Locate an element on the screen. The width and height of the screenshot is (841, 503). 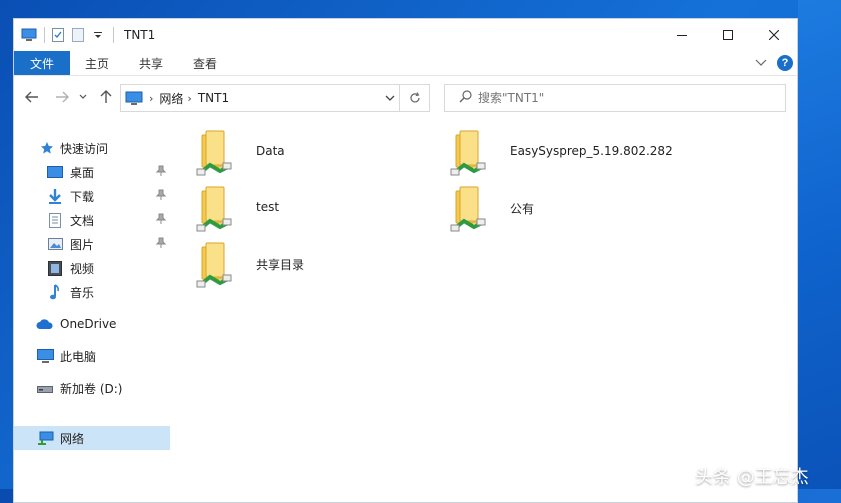
breadcrumb-tnt1: TNT1 is located at coordinates (213, 98).